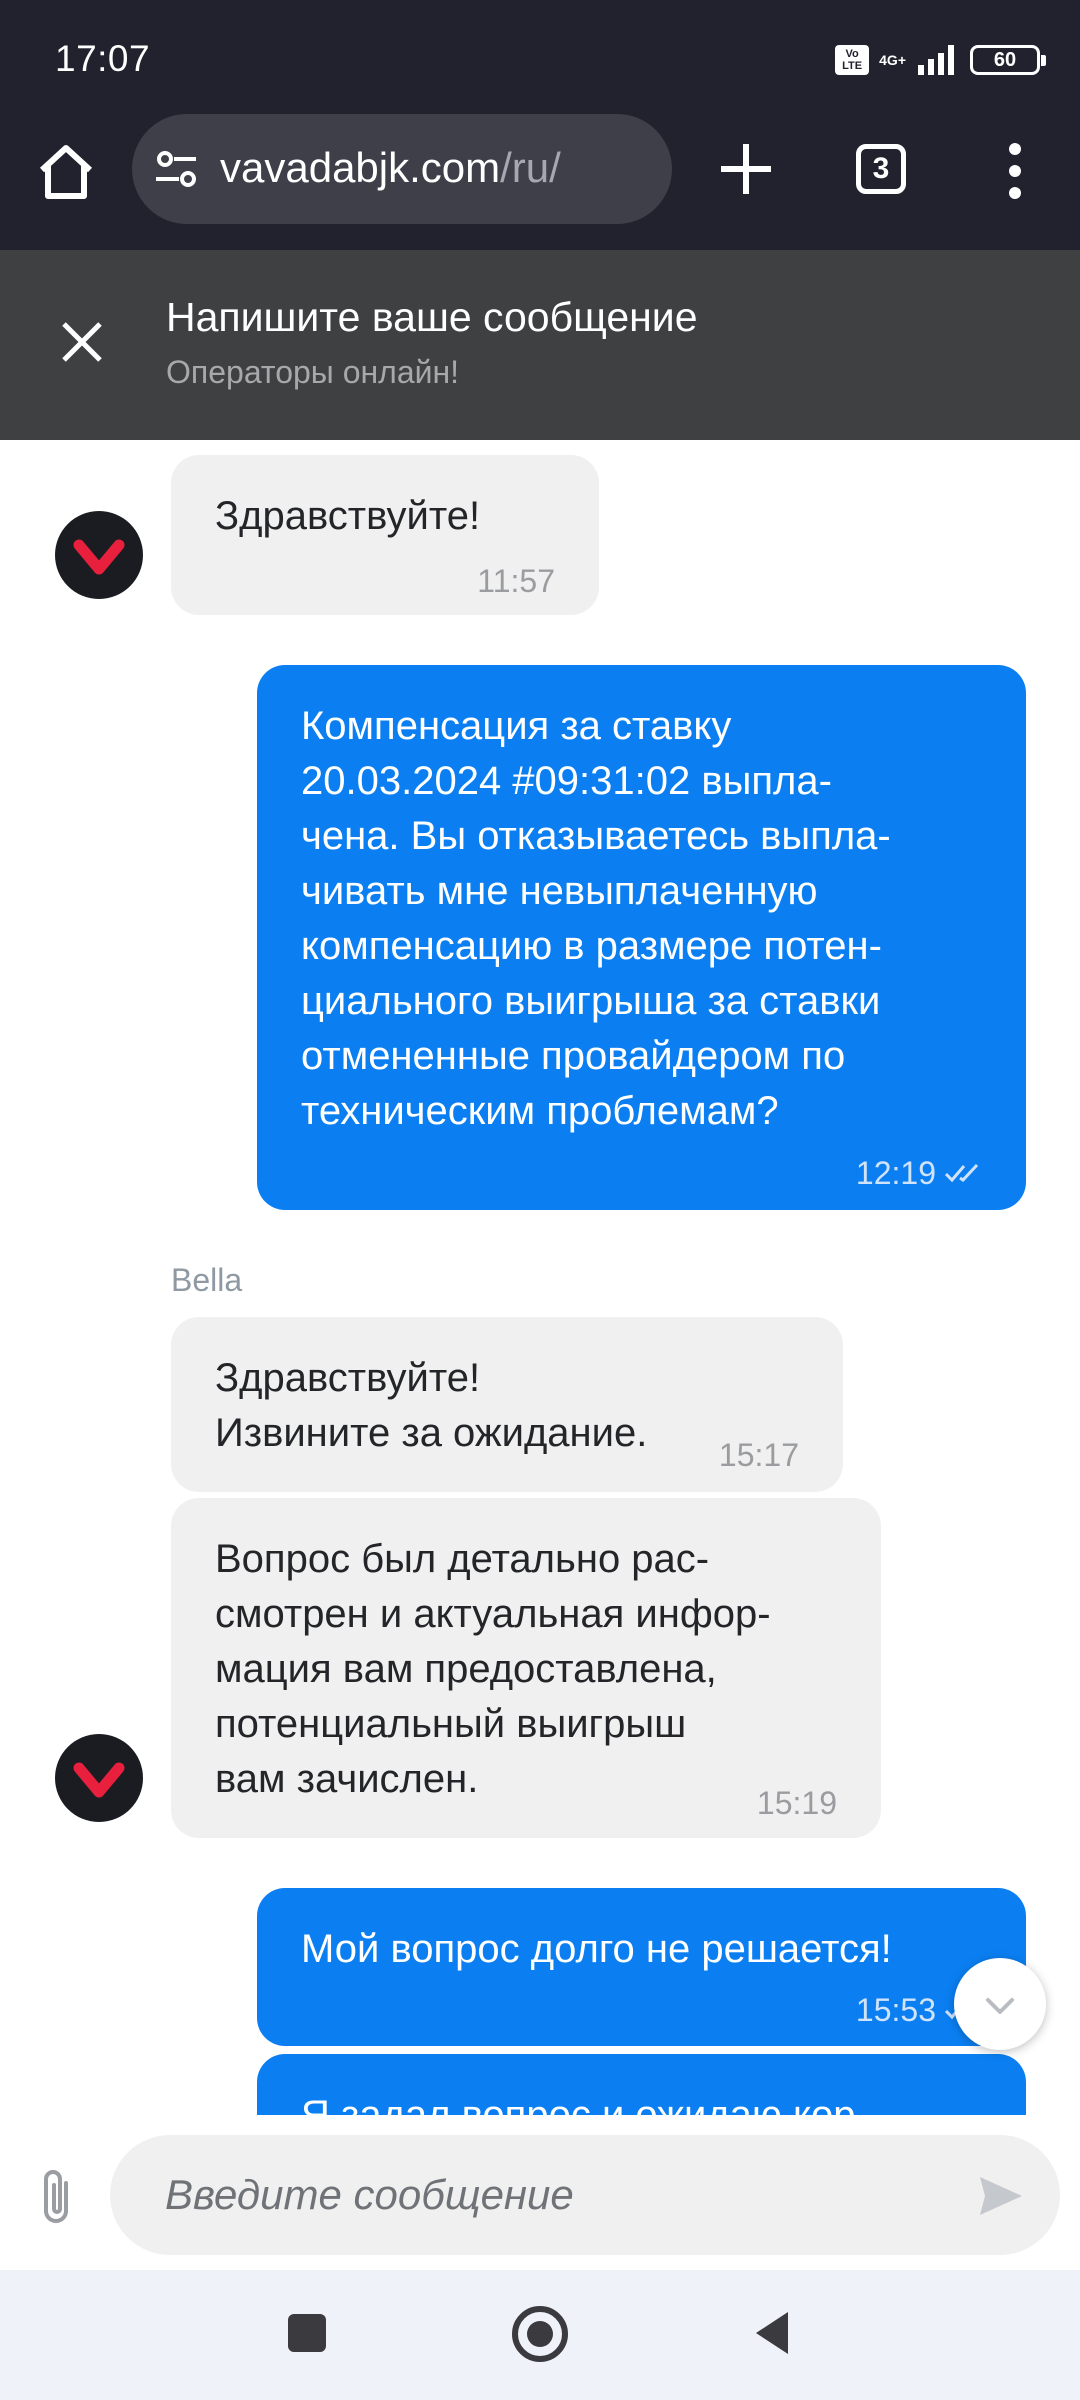 The image size is (1080, 2400). What do you see at coordinates (207, 1280) in the screenshot?
I see `sender-name: Bella` at bounding box center [207, 1280].